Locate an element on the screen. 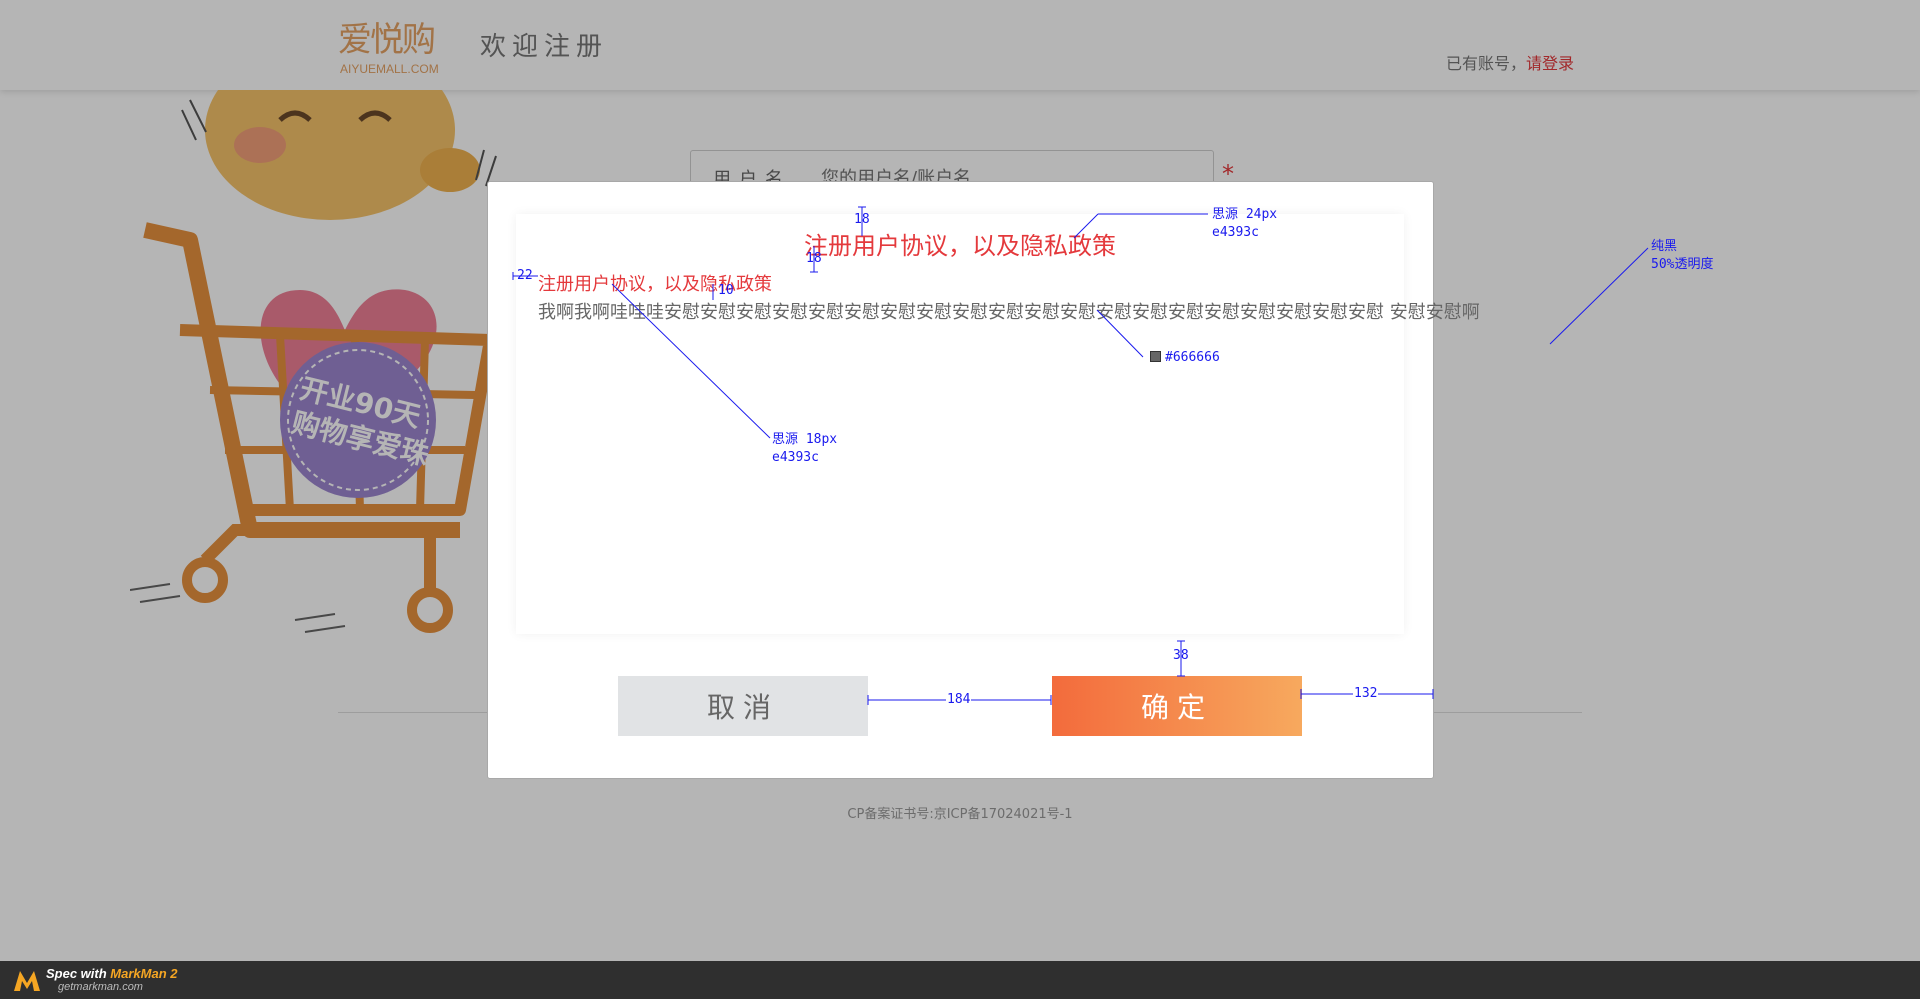  ann-body-color: #666666 is located at coordinates (1185, 358).